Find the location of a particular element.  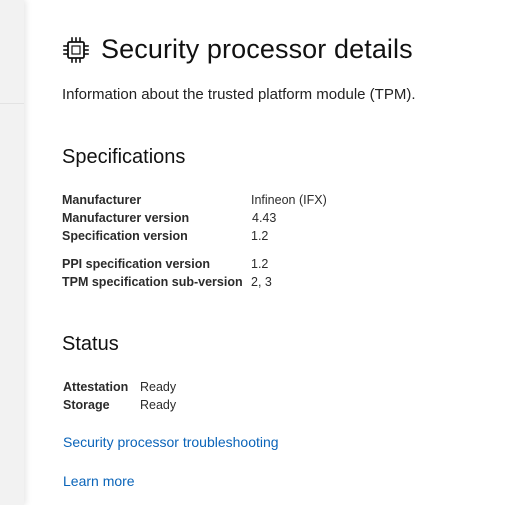

spec-value: Infineon (IFX) is located at coordinates (289, 200).